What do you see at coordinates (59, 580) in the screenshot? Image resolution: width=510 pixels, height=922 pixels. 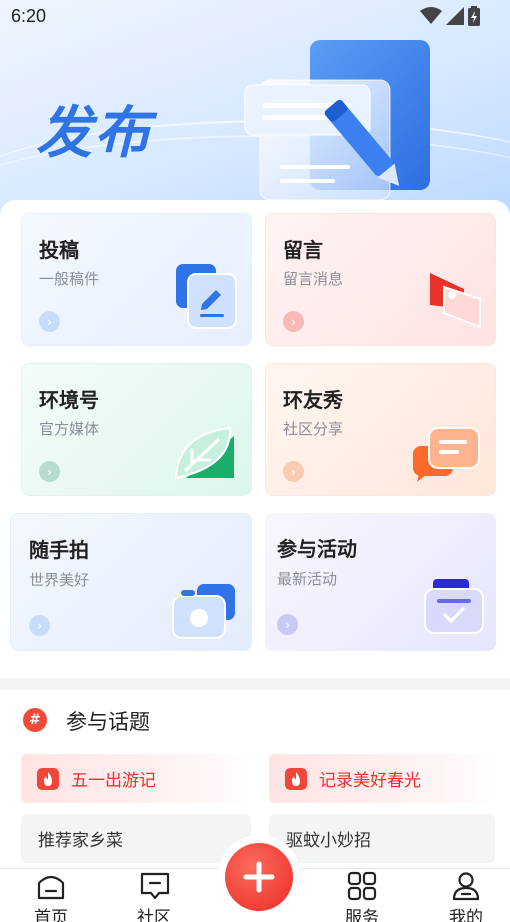 I see `card-subtitle: 世界美好` at bounding box center [59, 580].